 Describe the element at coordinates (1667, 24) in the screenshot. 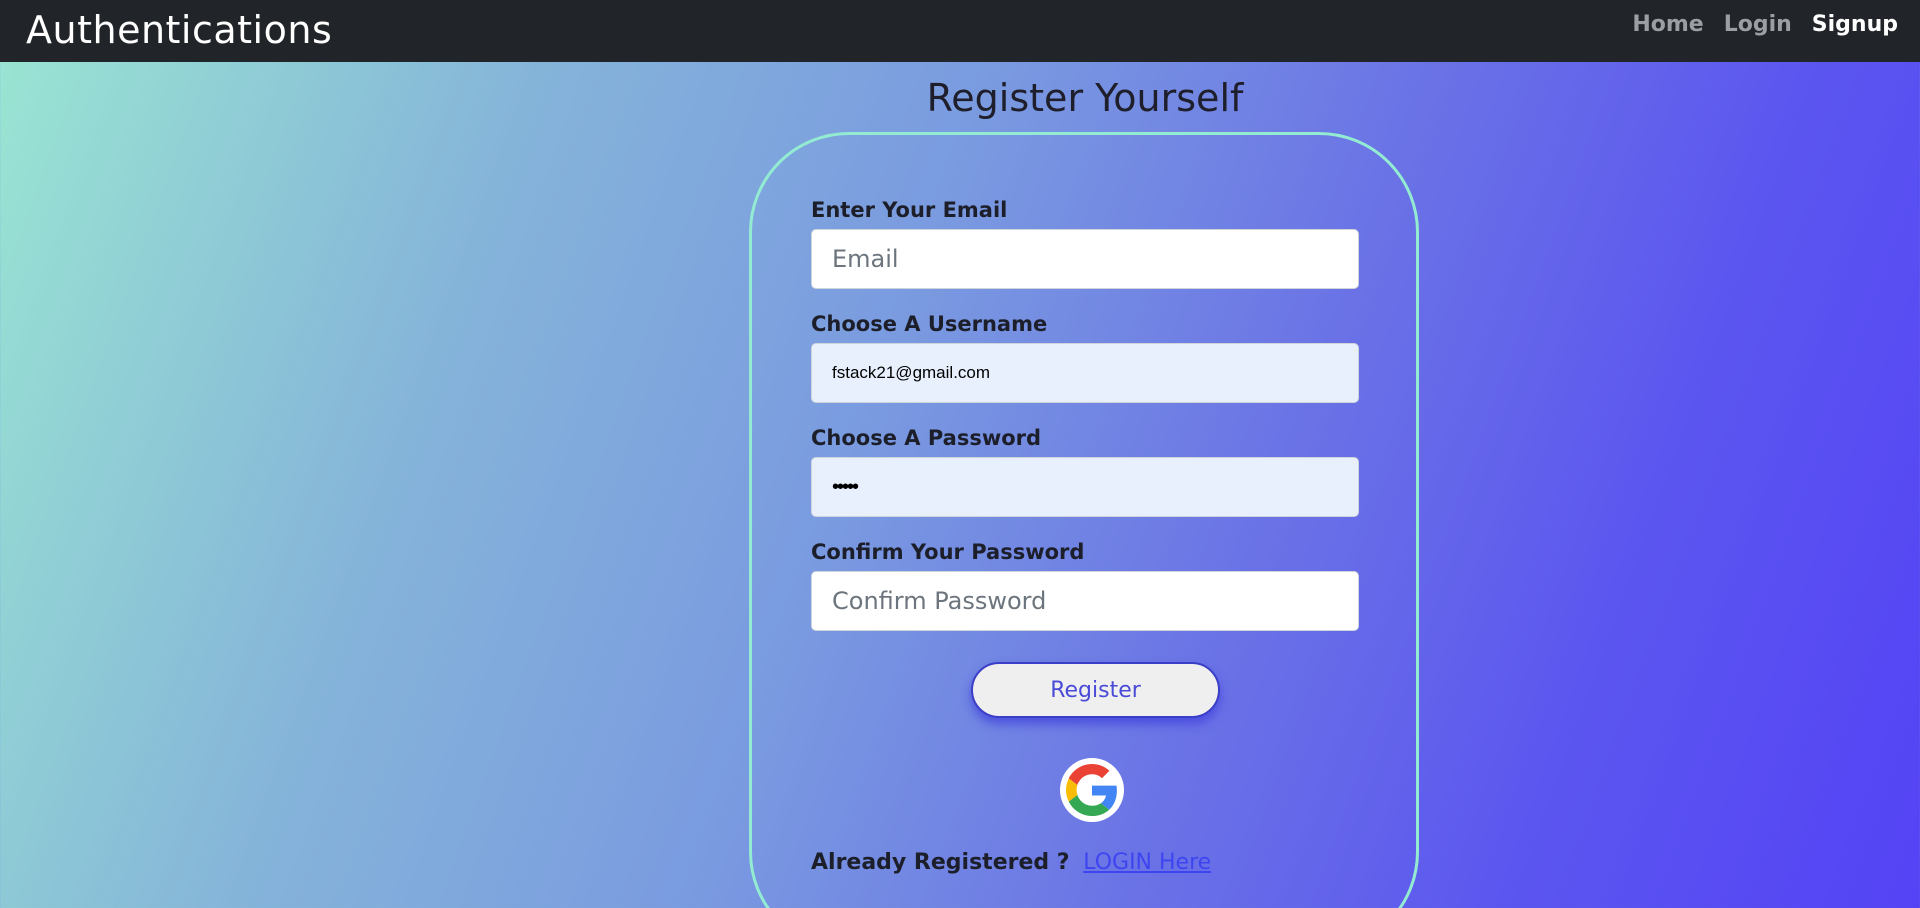

I see `nav-home-link: Home` at that location.